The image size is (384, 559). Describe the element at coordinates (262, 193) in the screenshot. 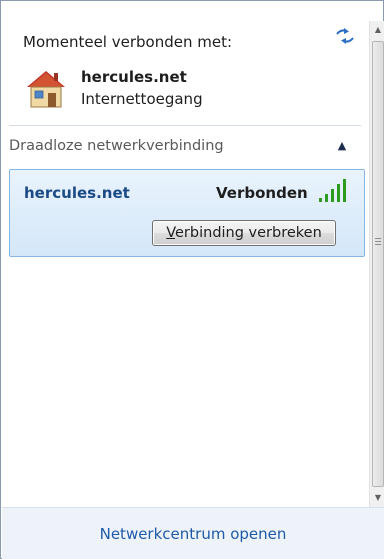

I see `network-item-status: Verbonden` at that location.